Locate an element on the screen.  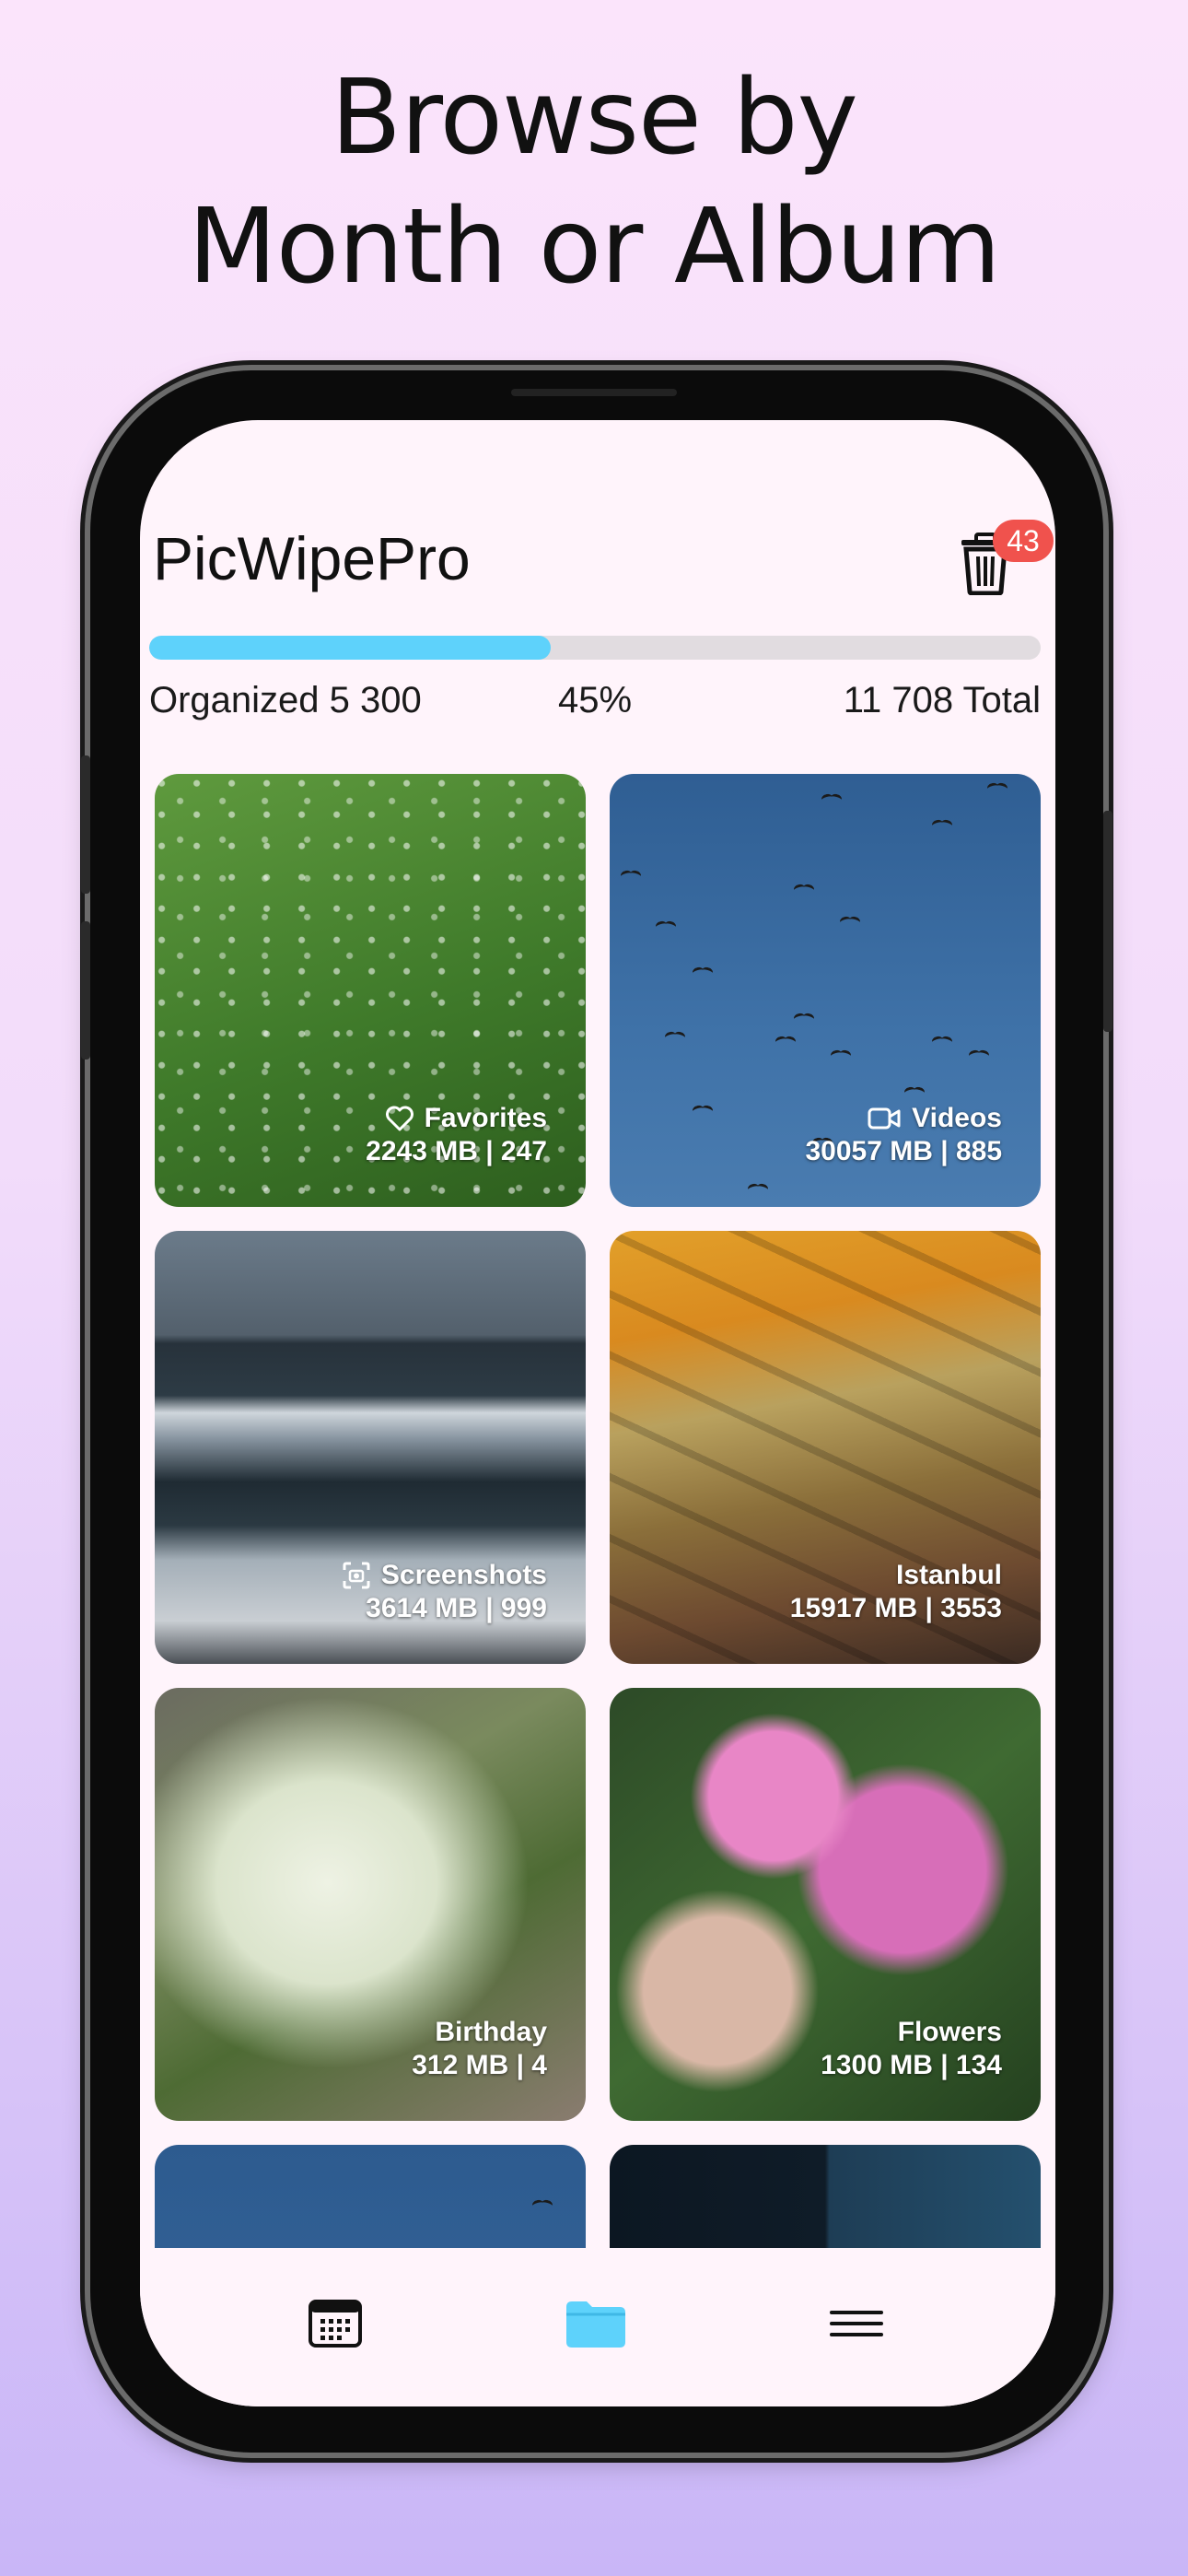
screenshot-icon is located at coordinates (356, 1575).